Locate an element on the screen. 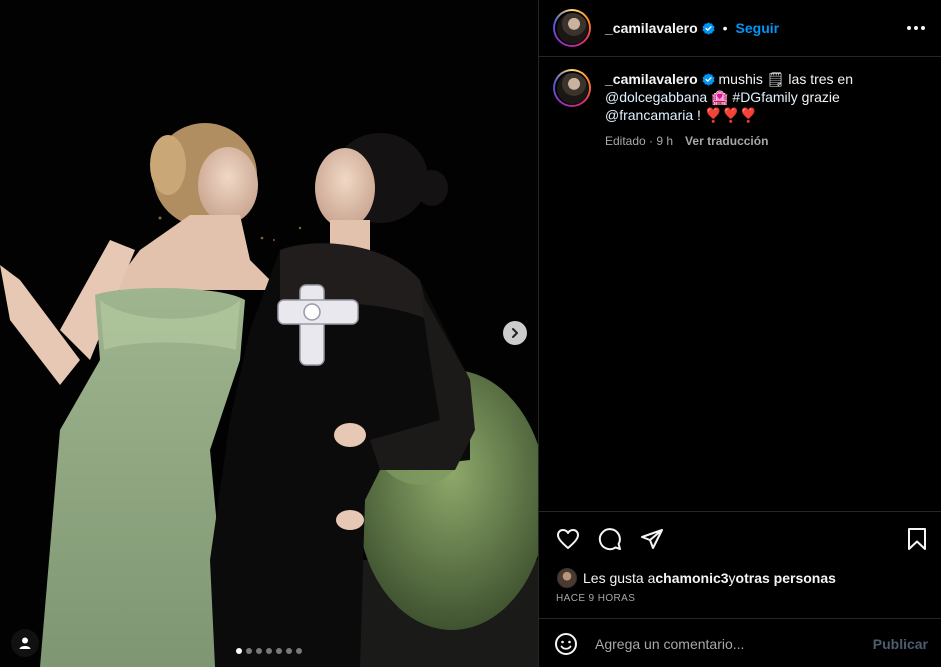  liker-avatar is located at coordinates (567, 578).